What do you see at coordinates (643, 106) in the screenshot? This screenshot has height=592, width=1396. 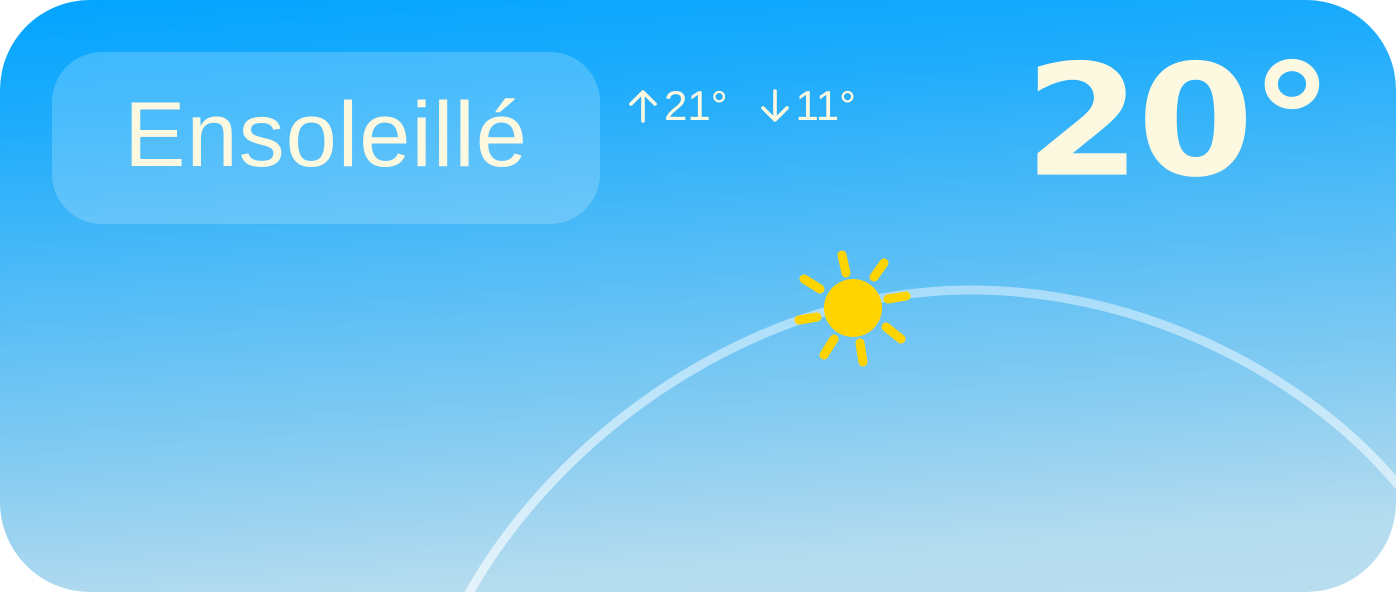 I see `arrow-up-icon` at bounding box center [643, 106].